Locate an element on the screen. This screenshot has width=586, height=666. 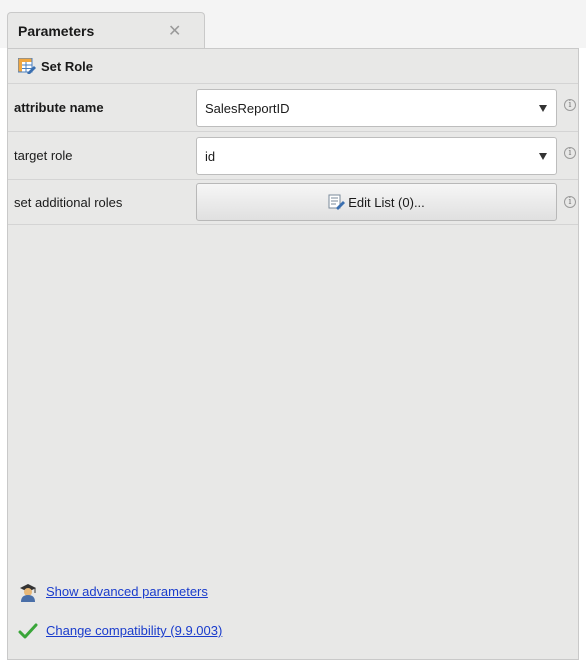
graduate-icon is located at coordinates (28, 593).